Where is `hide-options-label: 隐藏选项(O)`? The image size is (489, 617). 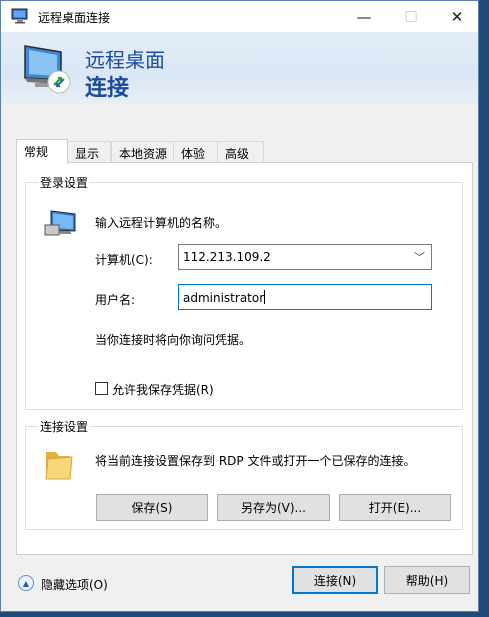
hide-options-label: 隐藏选项(O) is located at coordinates (74, 585).